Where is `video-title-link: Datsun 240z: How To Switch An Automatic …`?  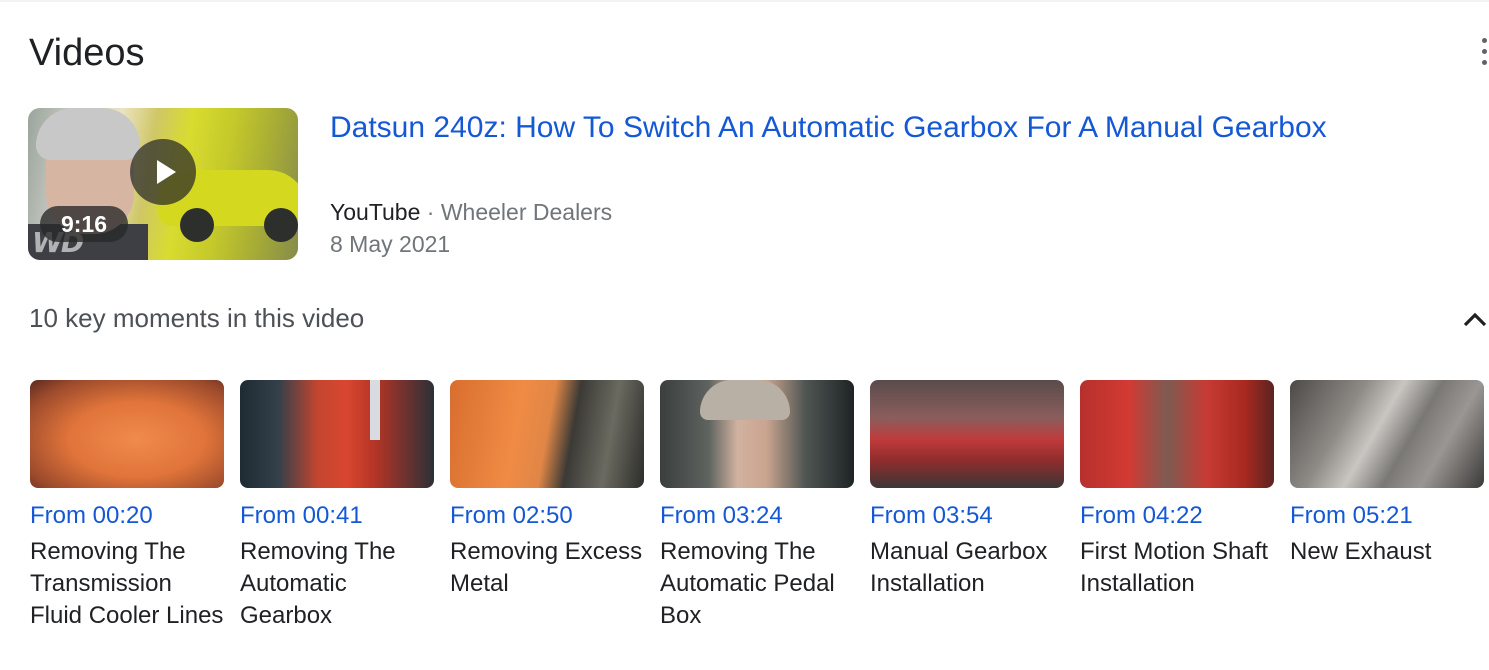
video-title-link: Datsun 240z: How To Switch An Automatic … is located at coordinates (890, 128).